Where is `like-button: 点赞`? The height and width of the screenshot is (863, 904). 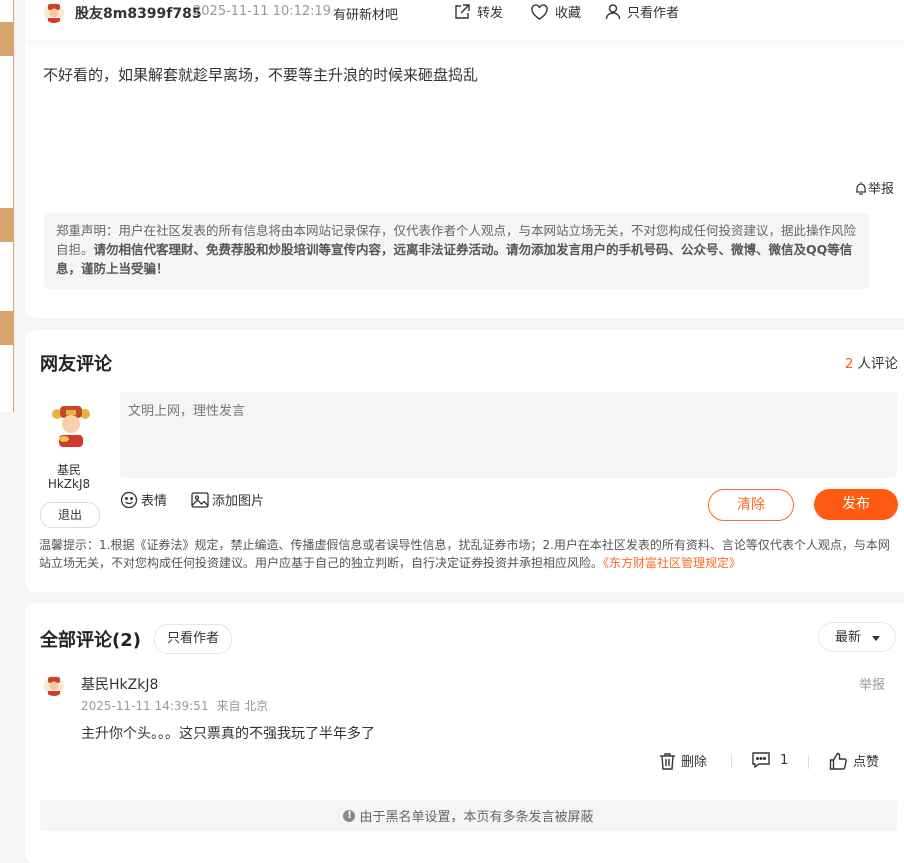 like-button: 点赞 is located at coordinates (854, 760).